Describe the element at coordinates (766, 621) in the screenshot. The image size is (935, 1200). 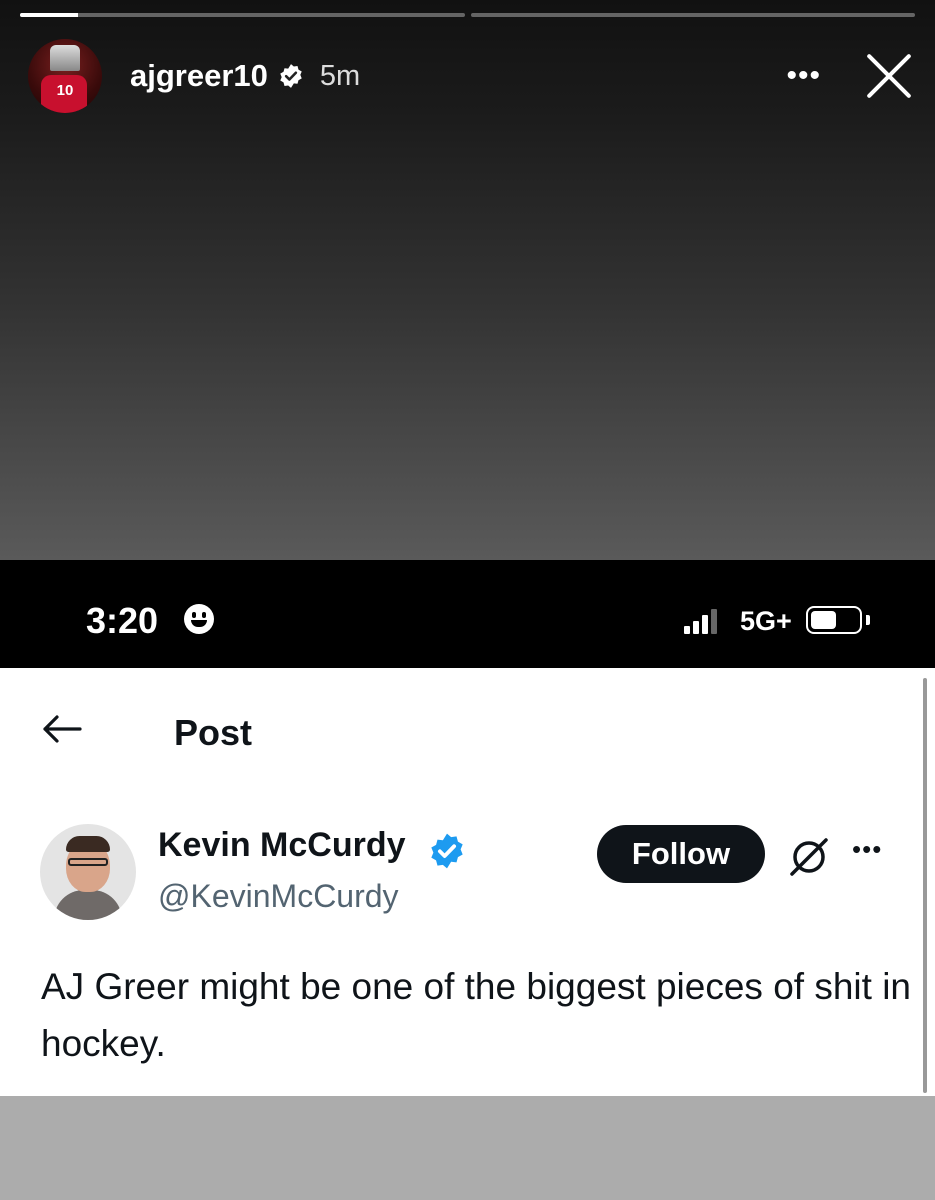
I see `network-label: 5G+` at that location.